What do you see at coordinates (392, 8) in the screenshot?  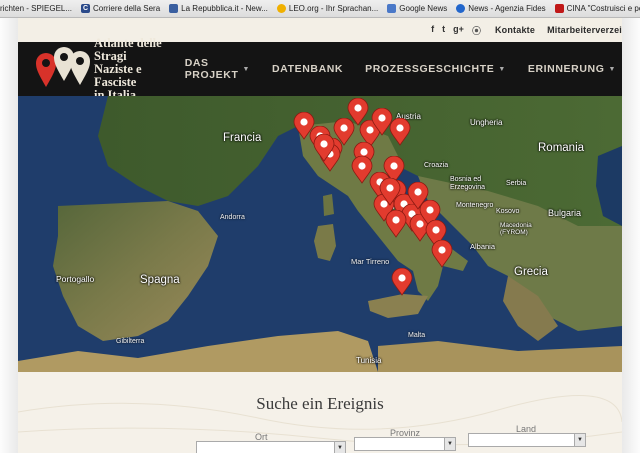 I see `google-news-icon` at bounding box center [392, 8].